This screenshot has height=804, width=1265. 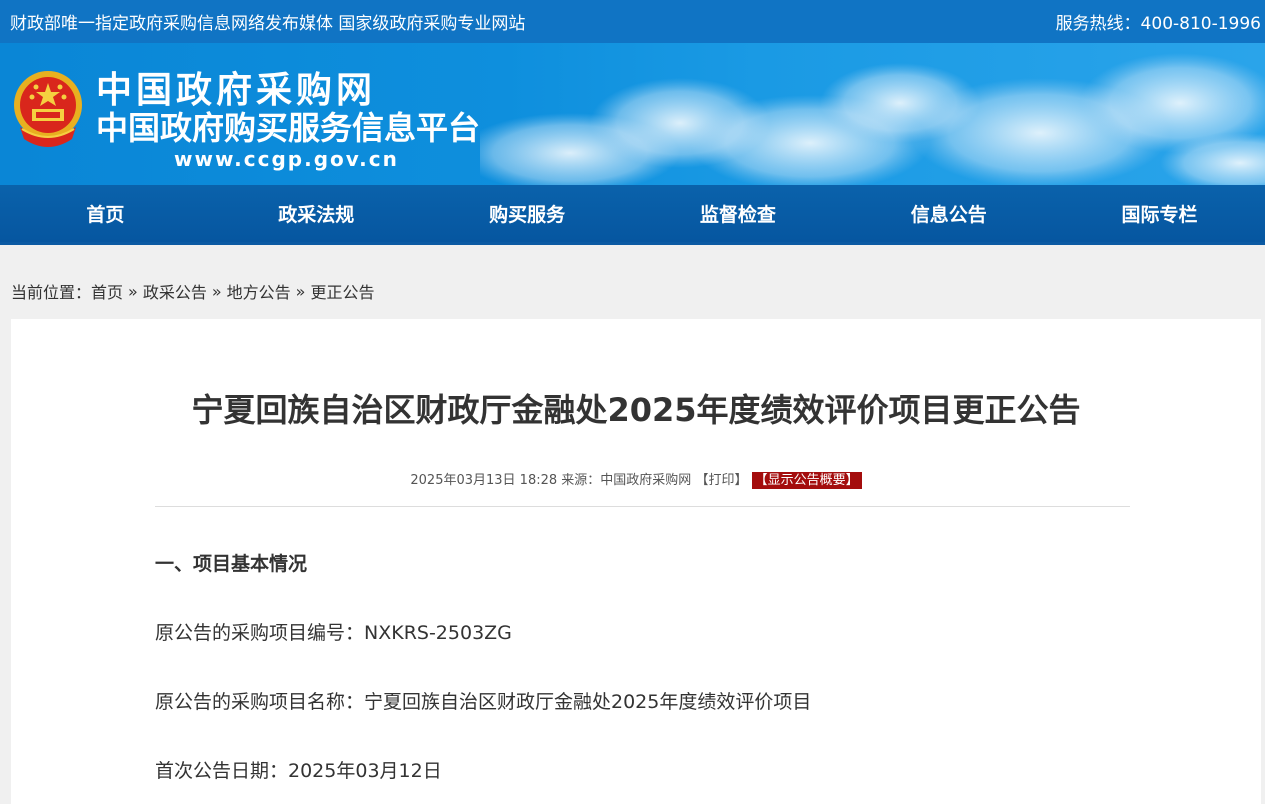 What do you see at coordinates (342, 291) in the screenshot?
I see `breadcrumb-correction: 更正公告` at bounding box center [342, 291].